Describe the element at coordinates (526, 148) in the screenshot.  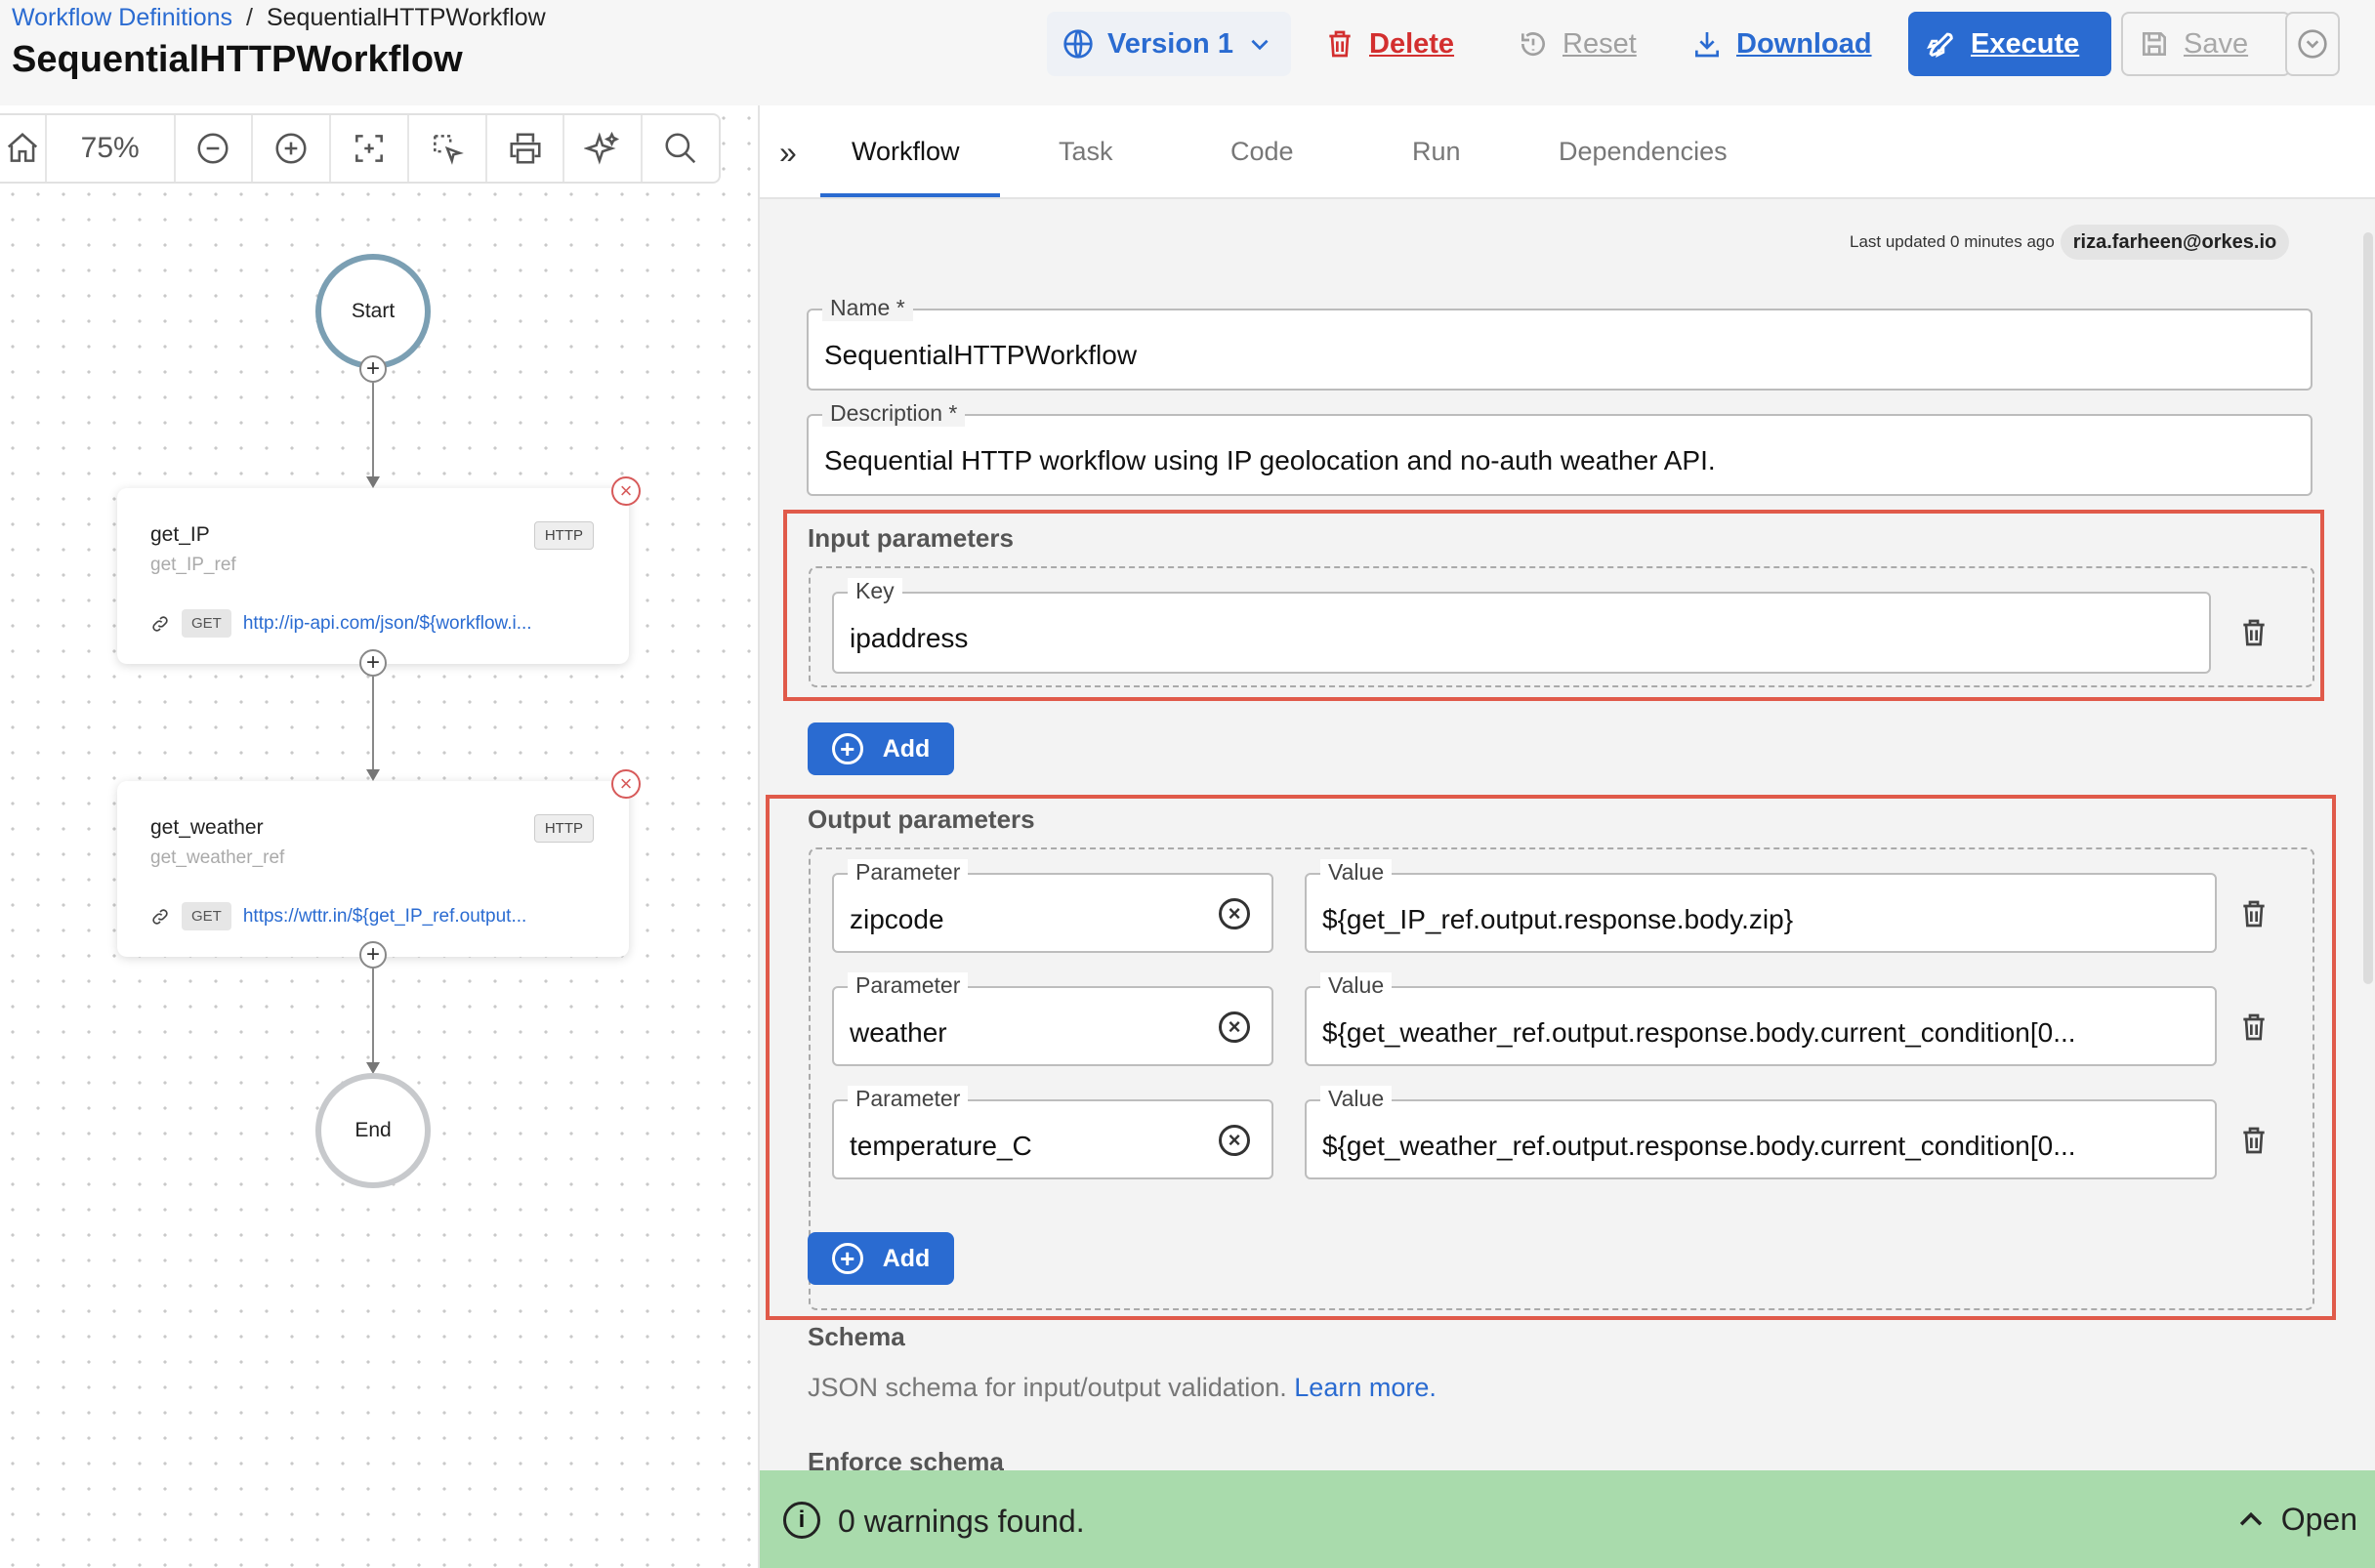
I see `print-button` at that location.